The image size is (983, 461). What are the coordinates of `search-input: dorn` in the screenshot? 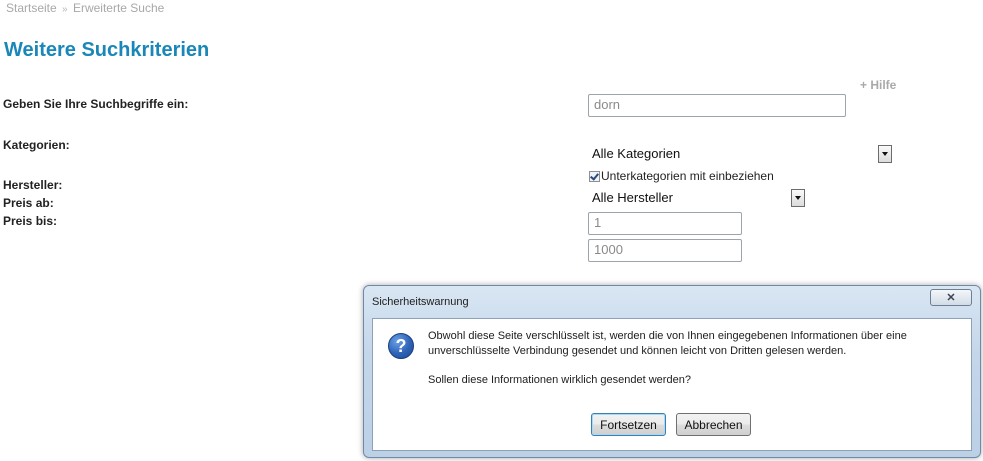 It's located at (717, 105).